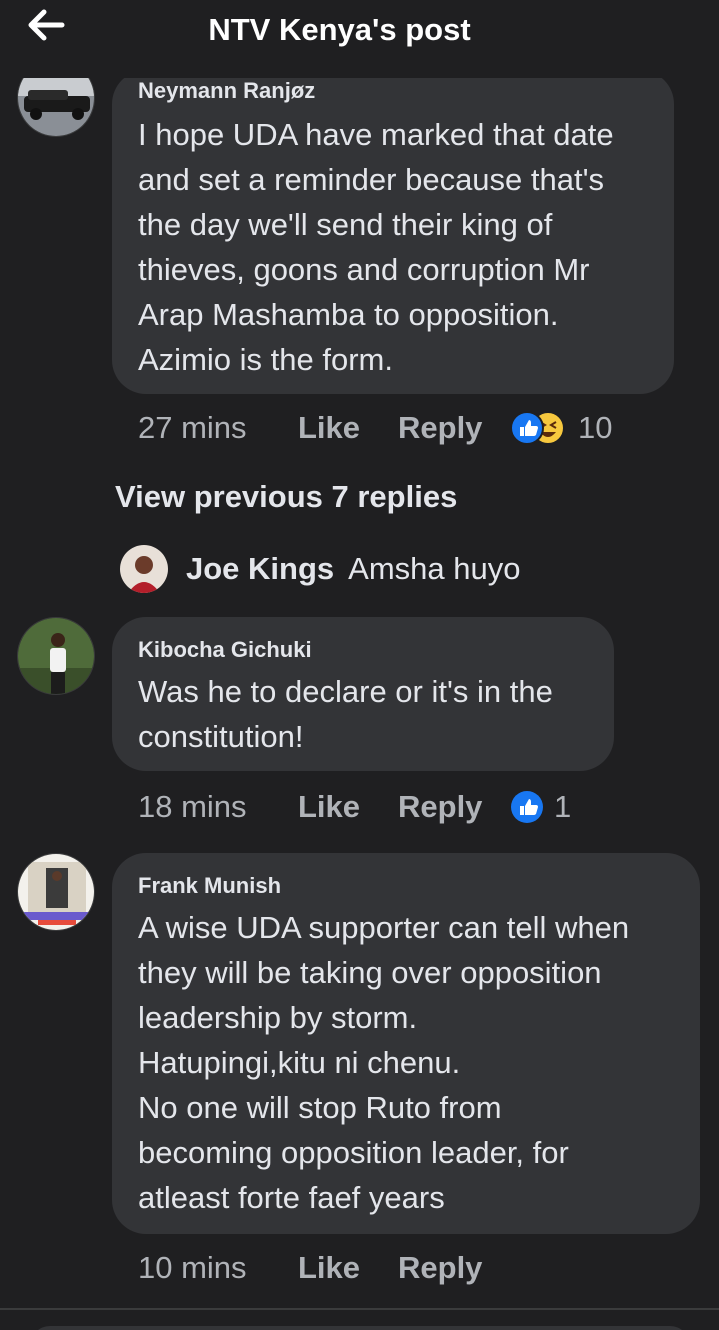 The height and width of the screenshot is (1330, 719). I want to click on comment-line: Azimio is the form., so click(265, 359).